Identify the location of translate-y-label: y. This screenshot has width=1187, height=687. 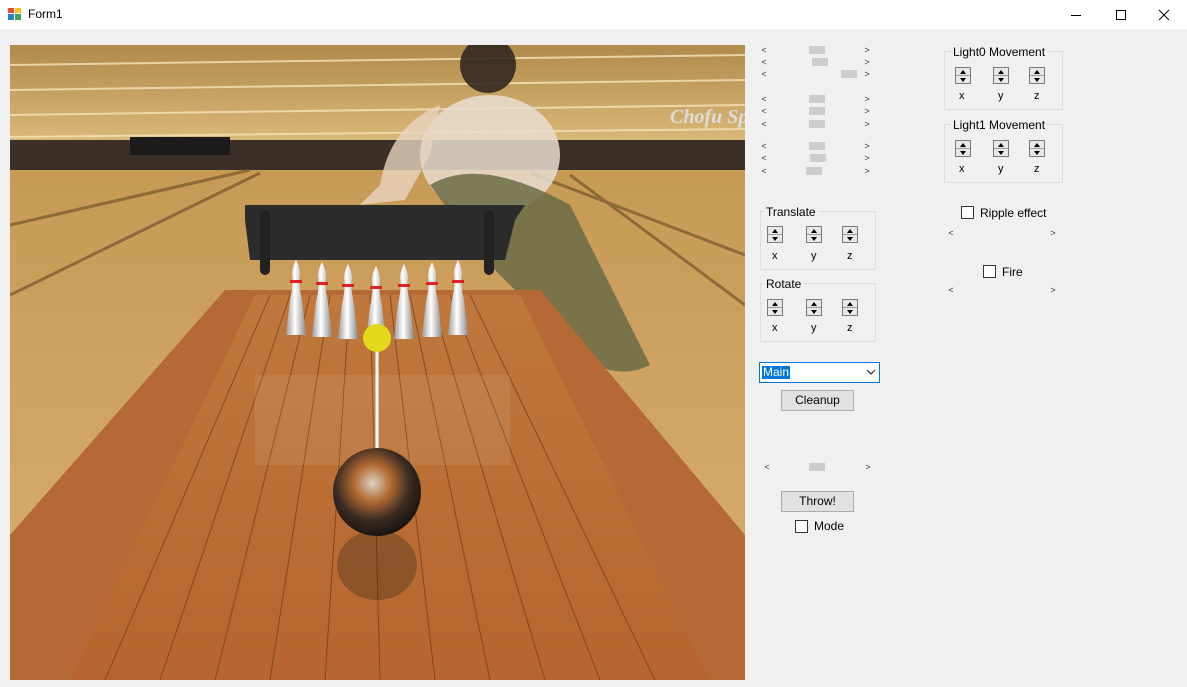
(814, 256).